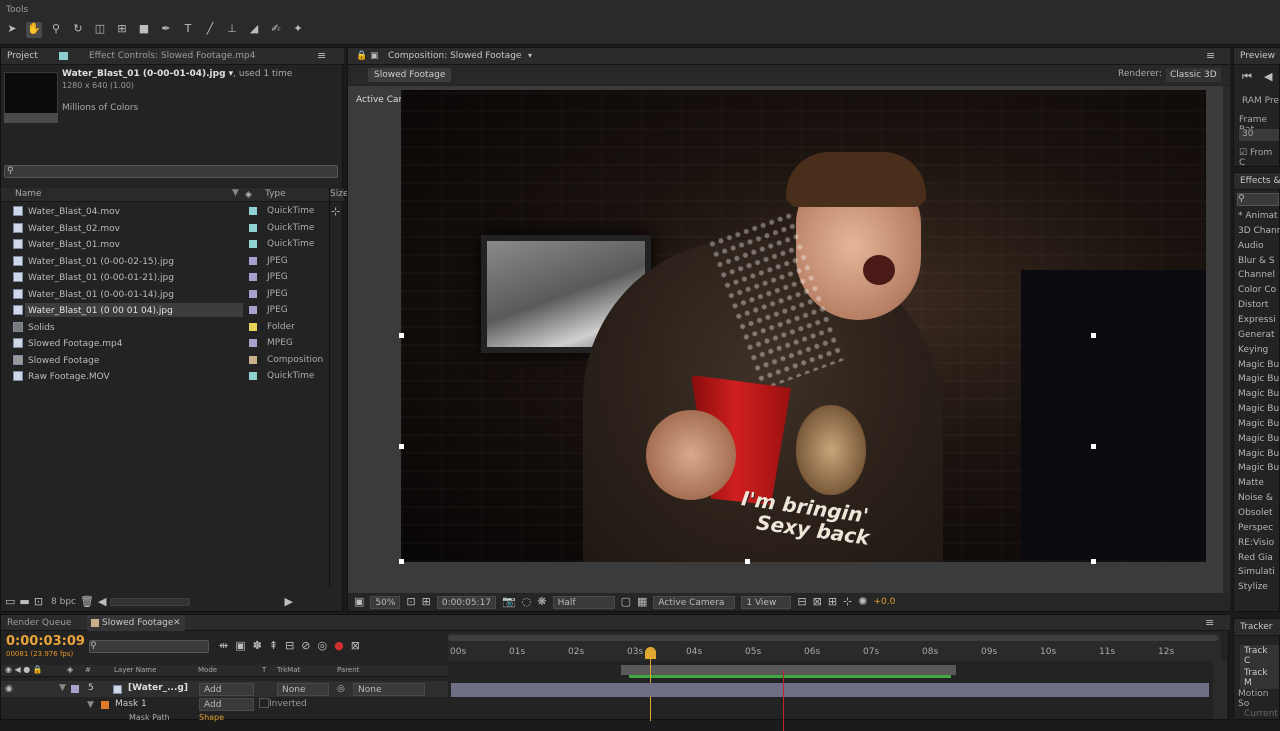 The image size is (1280, 731). What do you see at coordinates (1251, 246) in the screenshot?
I see `effects-category: Audio` at bounding box center [1251, 246].